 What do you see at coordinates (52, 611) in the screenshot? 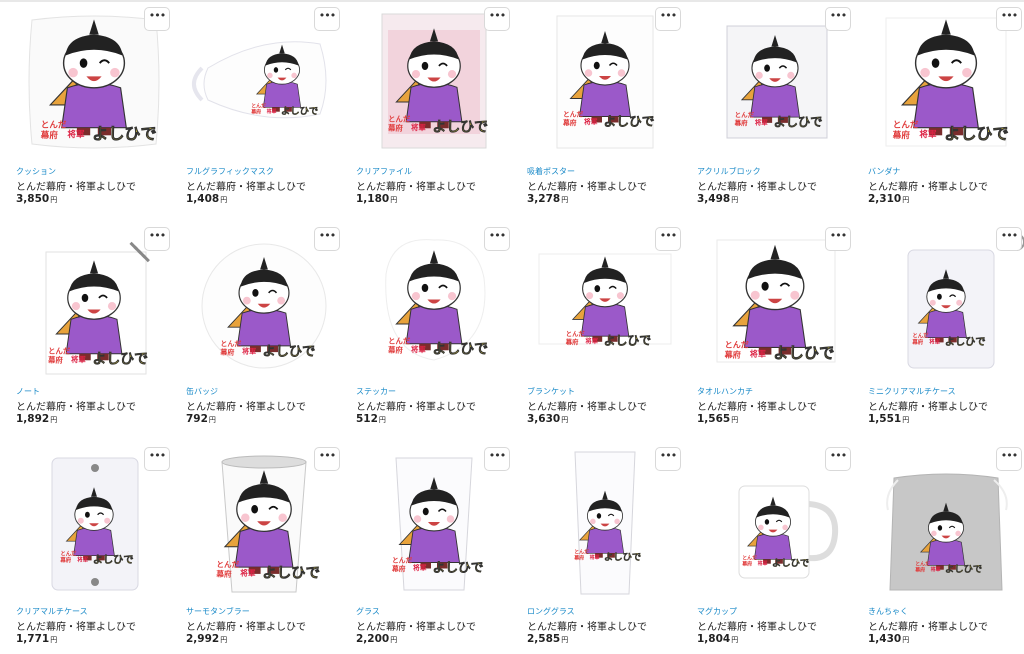
I see `product-category-link: クリアマルチケース` at bounding box center [52, 611].